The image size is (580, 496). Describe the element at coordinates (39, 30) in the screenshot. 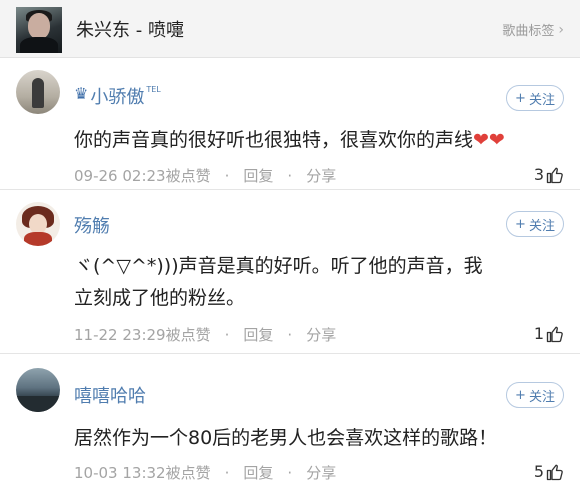

I see `artist-avatar` at that location.